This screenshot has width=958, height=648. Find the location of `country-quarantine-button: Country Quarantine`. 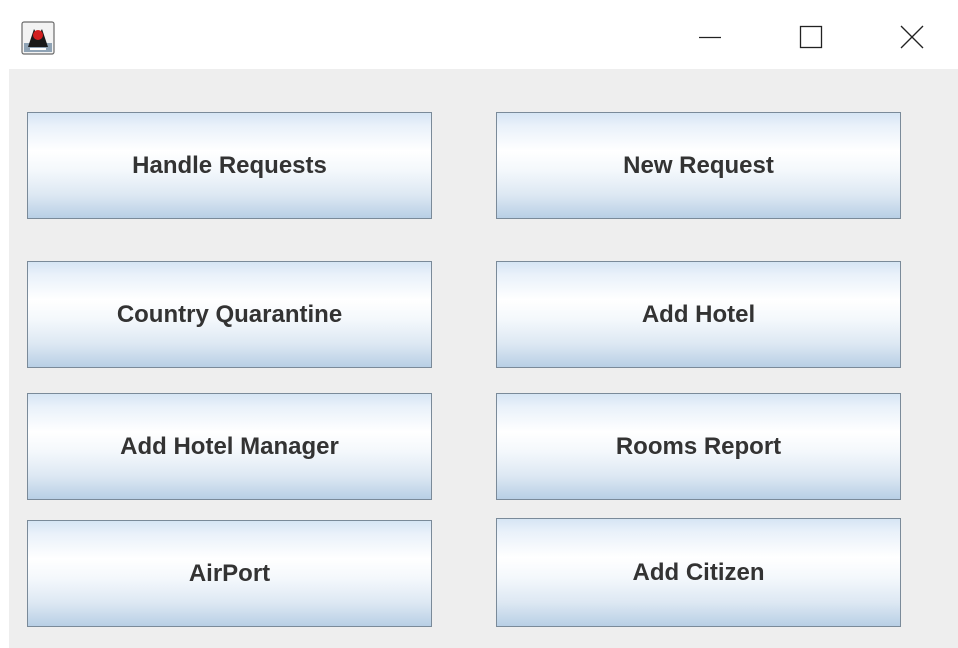

country-quarantine-button: Country Quarantine is located at coordinates (229, 314).